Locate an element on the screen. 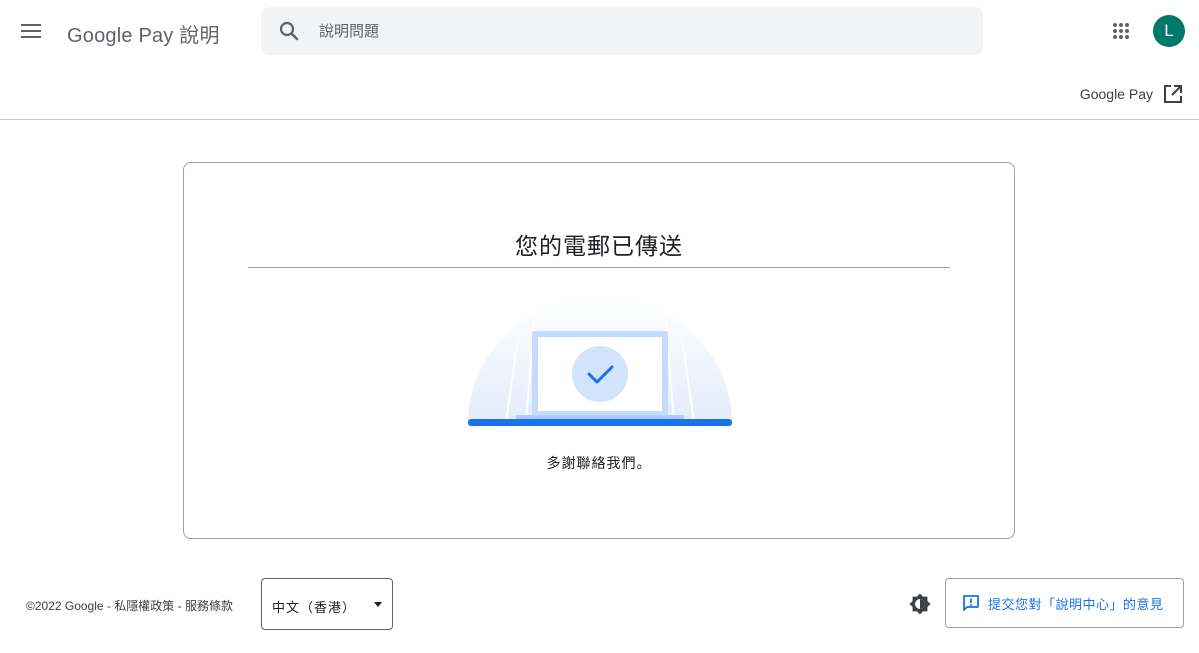  search-bar is located at coordinates (622, 31).